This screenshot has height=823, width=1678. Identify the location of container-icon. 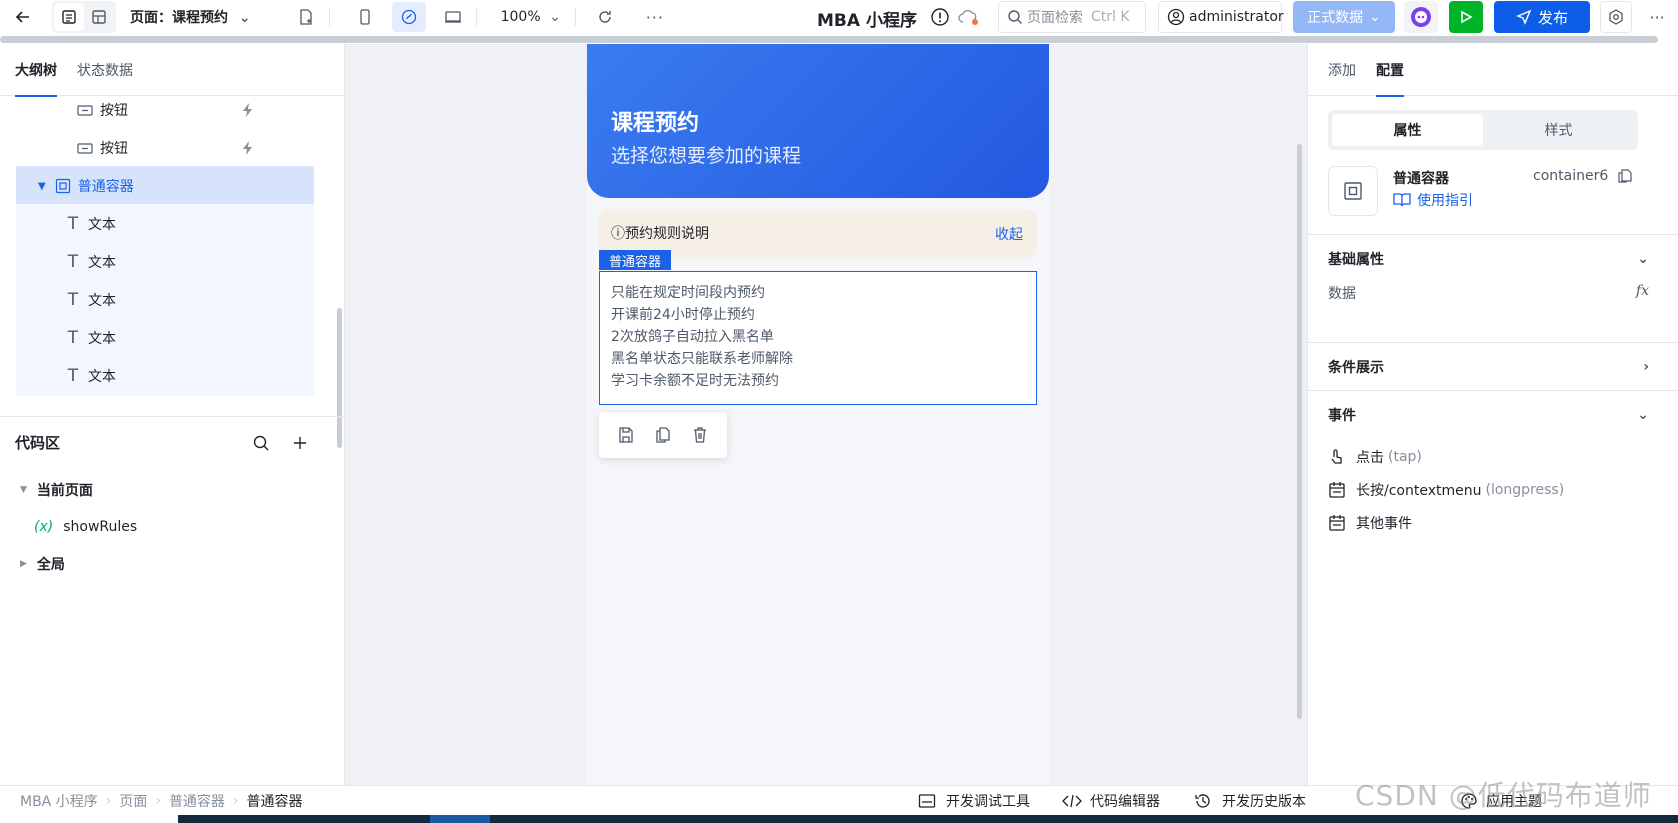
(1353, 191).